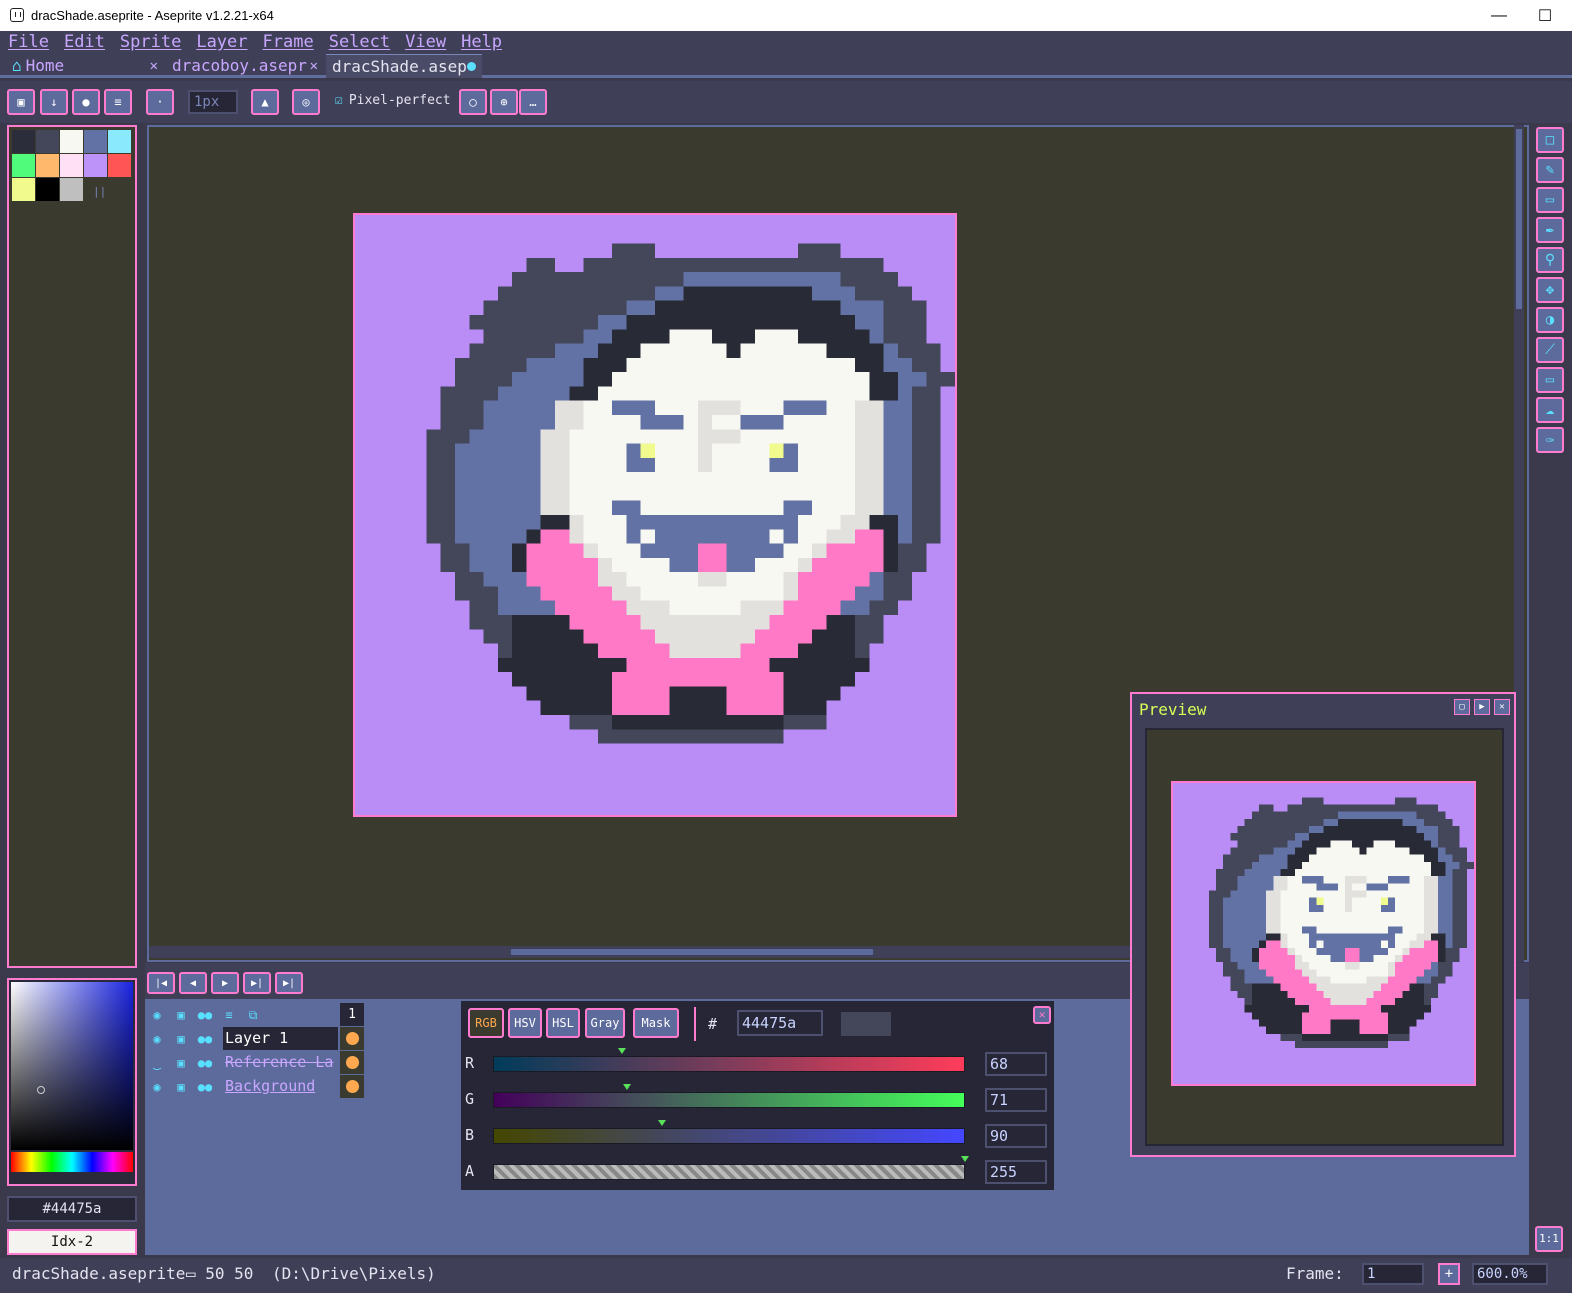 This screenshot has height=1293, width=1572. What do you see at coordinates (99, 191) in the screenshot?
I see `palette-grip-icon: ||` at bounding box center [99, 191].